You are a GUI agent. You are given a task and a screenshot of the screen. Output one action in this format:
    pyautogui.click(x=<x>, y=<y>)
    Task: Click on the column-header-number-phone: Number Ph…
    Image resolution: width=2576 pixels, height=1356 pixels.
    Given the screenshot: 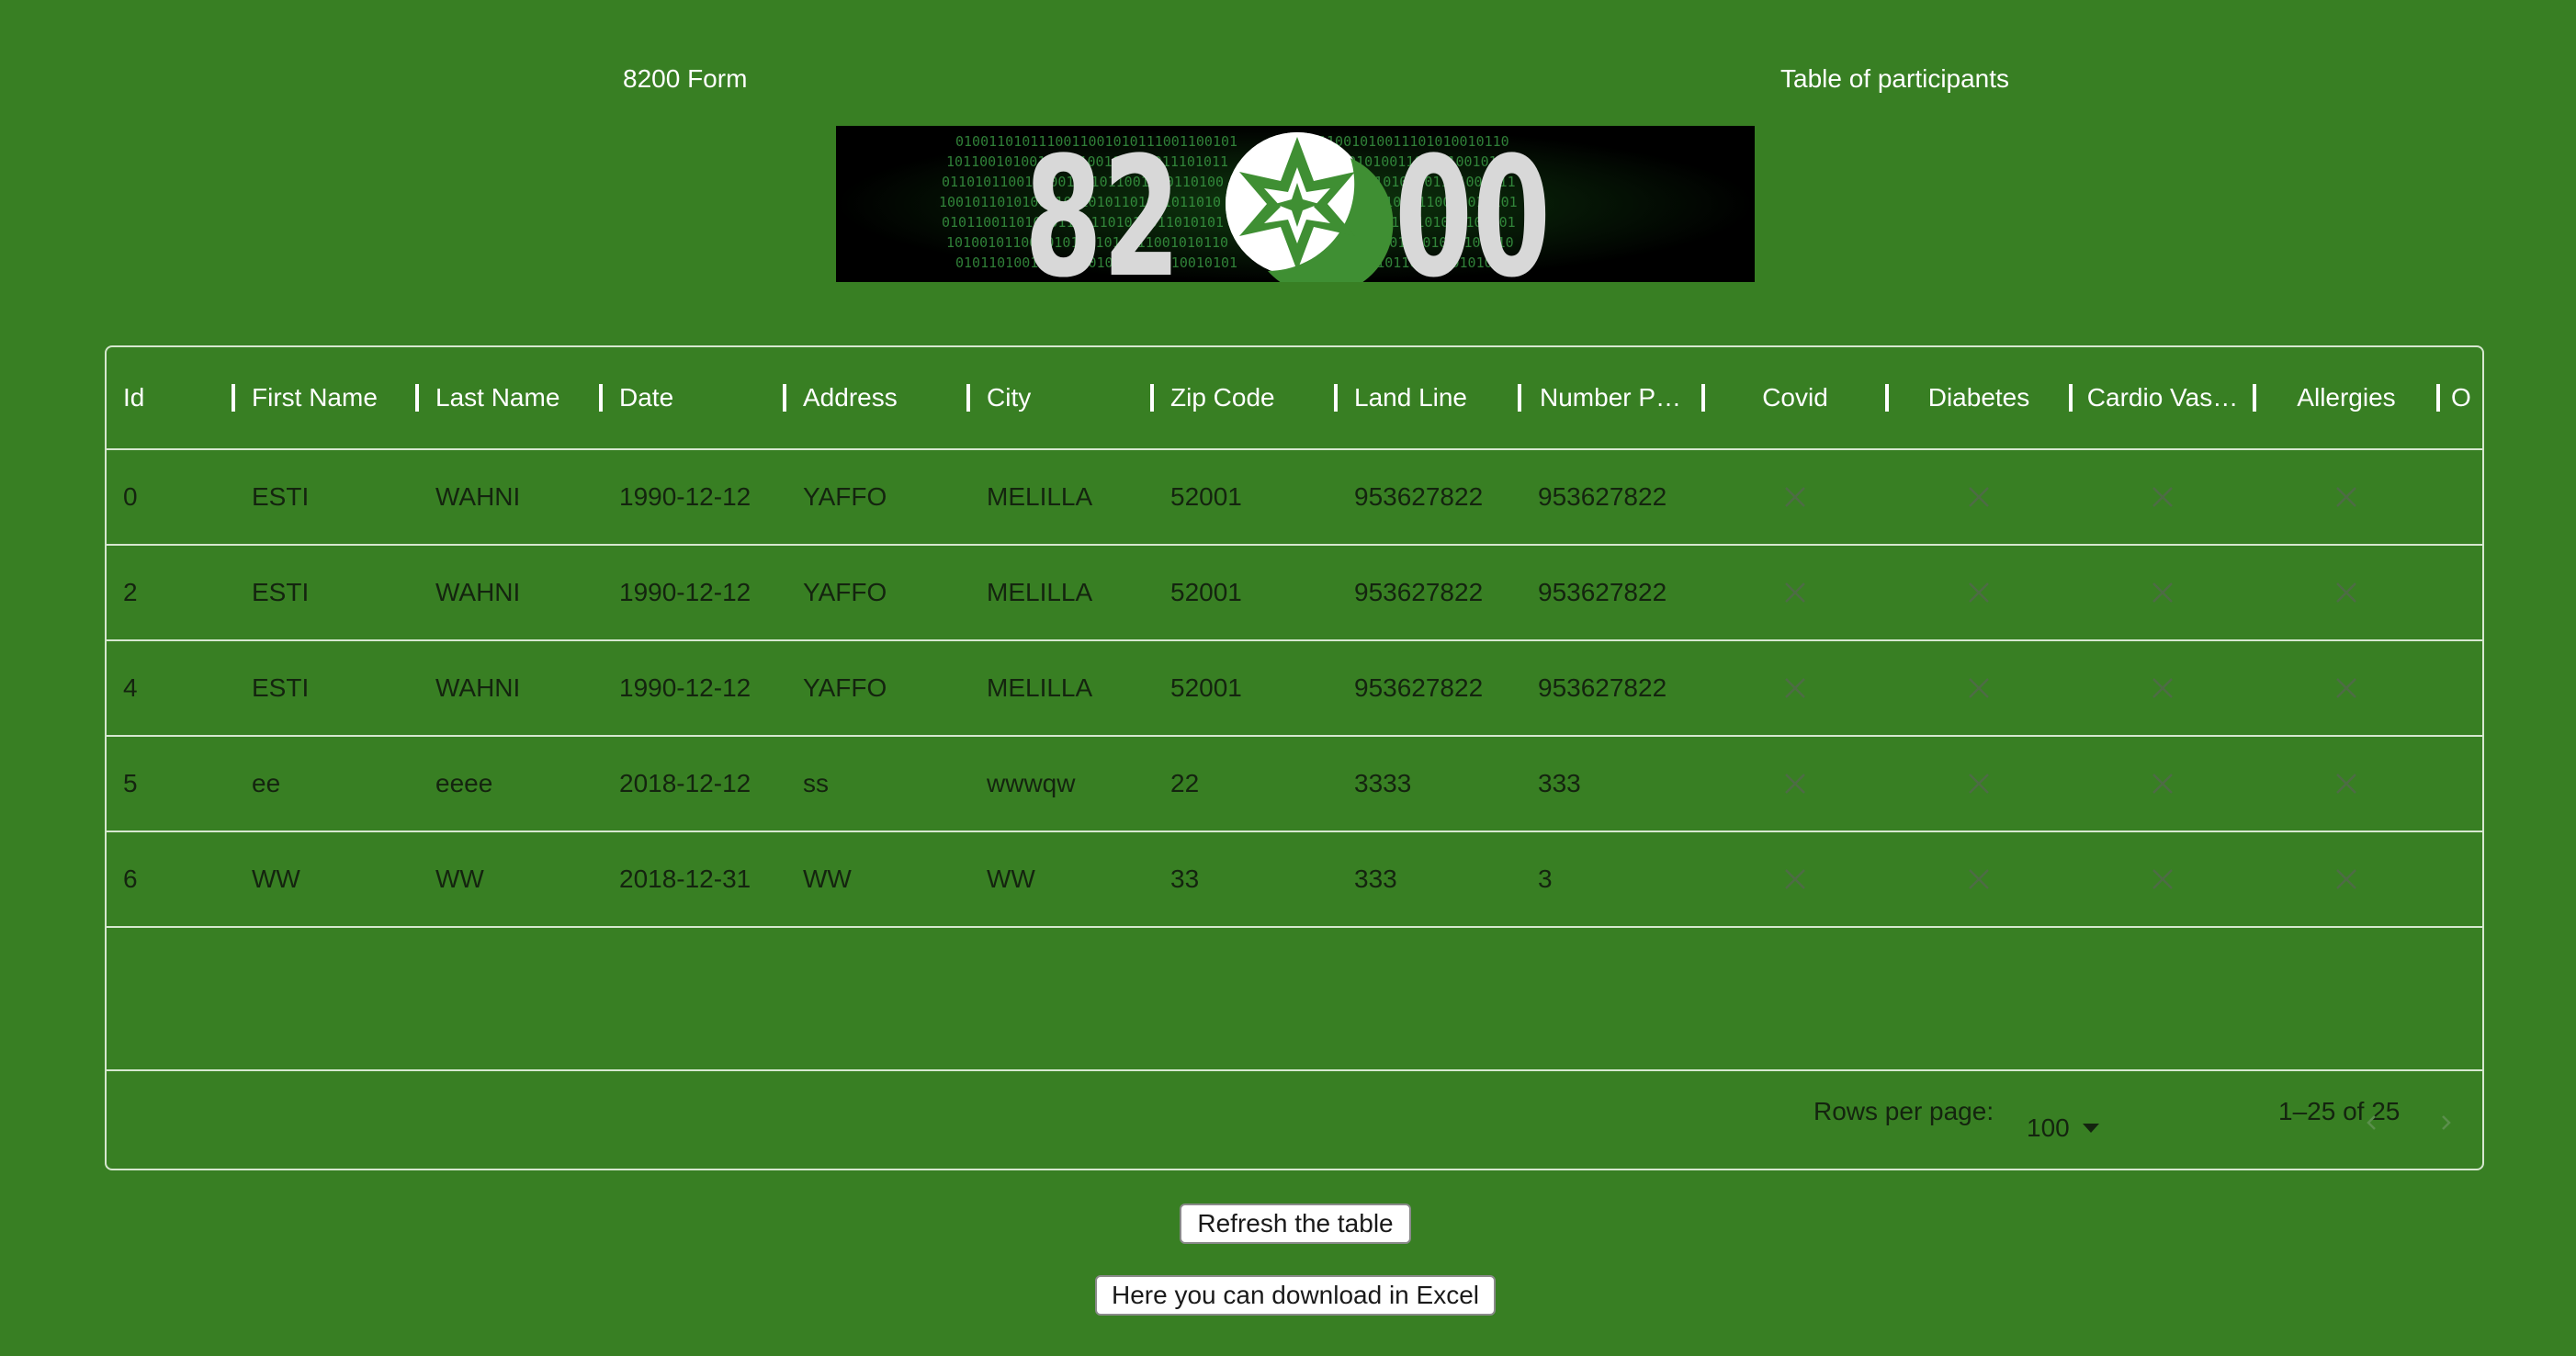 What is the action you would take?
    pyautogui.click(x=1606, y=397)
    